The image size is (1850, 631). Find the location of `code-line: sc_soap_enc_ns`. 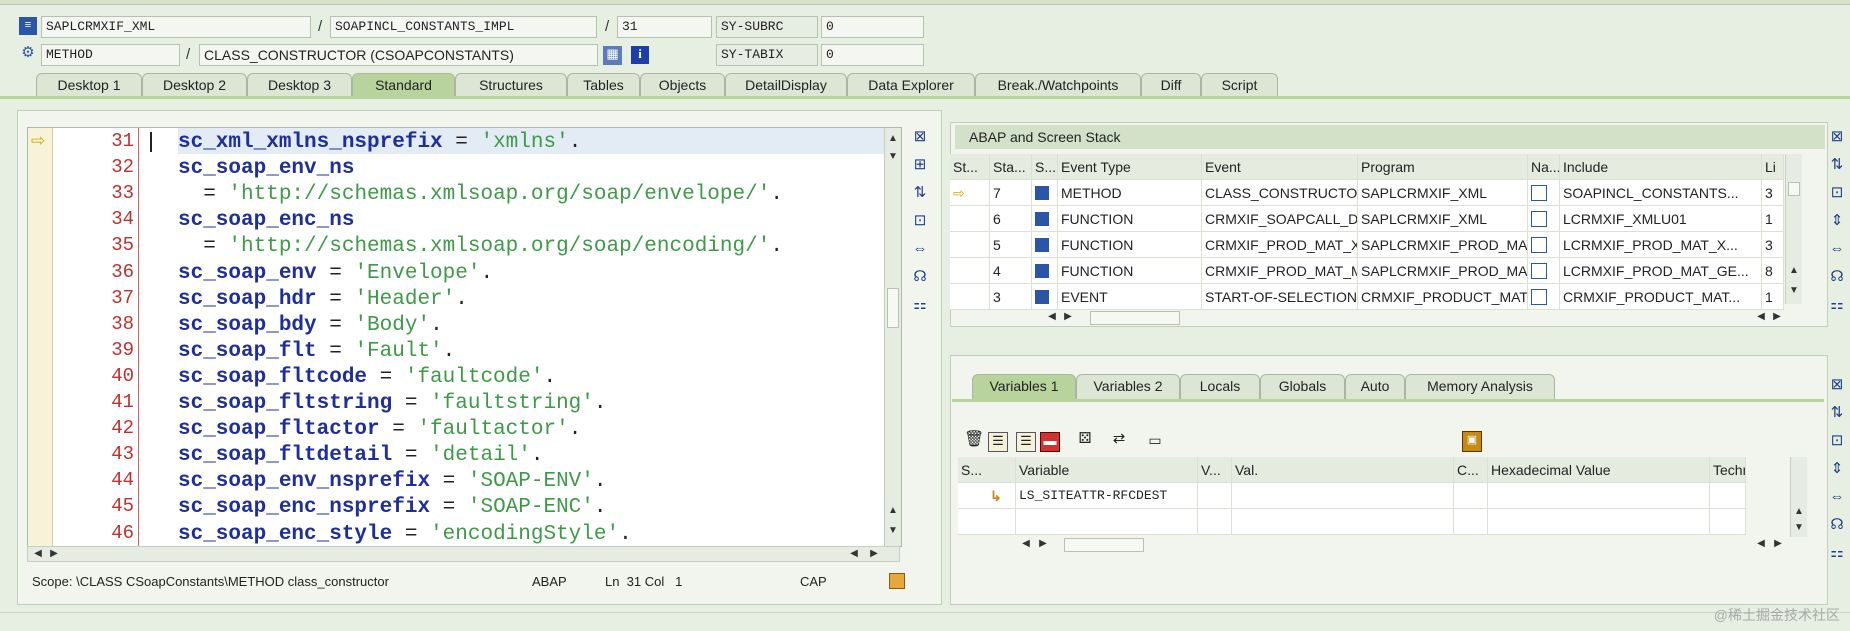

code-line: sc_soap_enc_ns is located at coordinates (266, 221).